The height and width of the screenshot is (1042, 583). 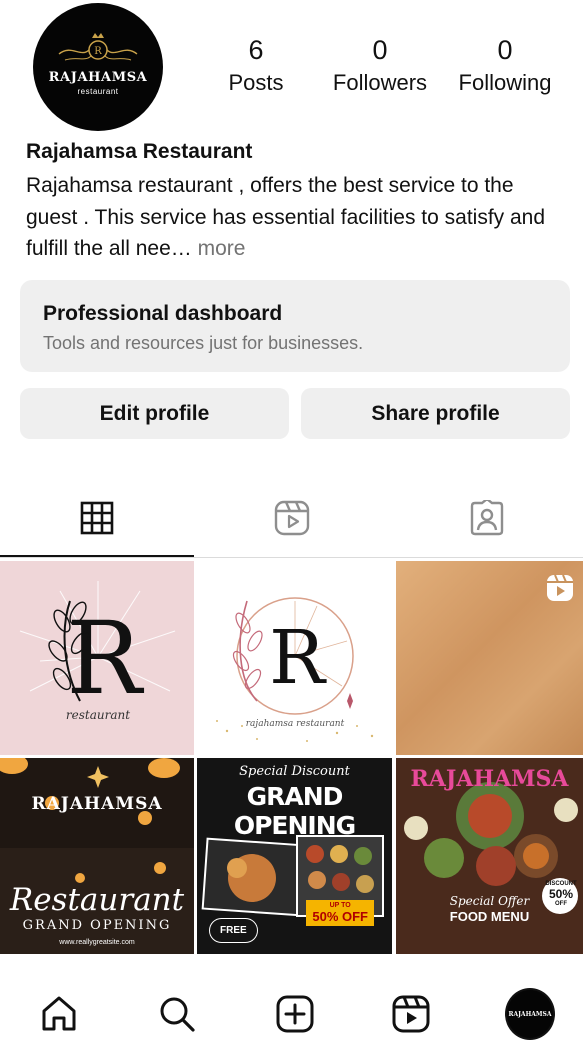 What do you see at coordinates (256, 66) in the screenshot?
I see `posts-stat: 6 Posts` at bounding box center [256, 66].